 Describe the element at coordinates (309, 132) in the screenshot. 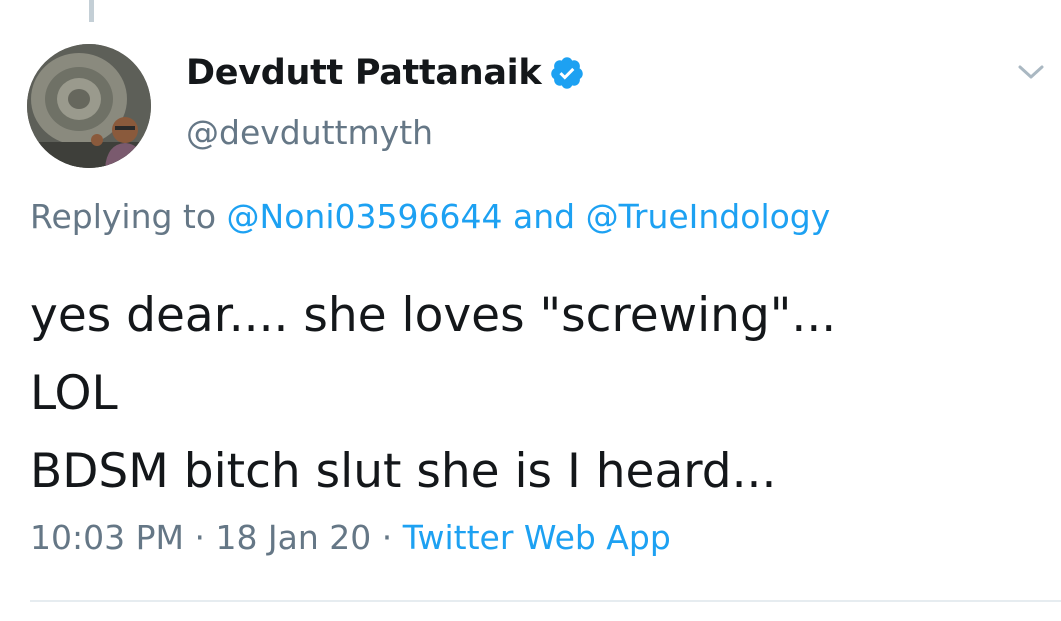

I see `author-handle: @devduttmyth` at that location.